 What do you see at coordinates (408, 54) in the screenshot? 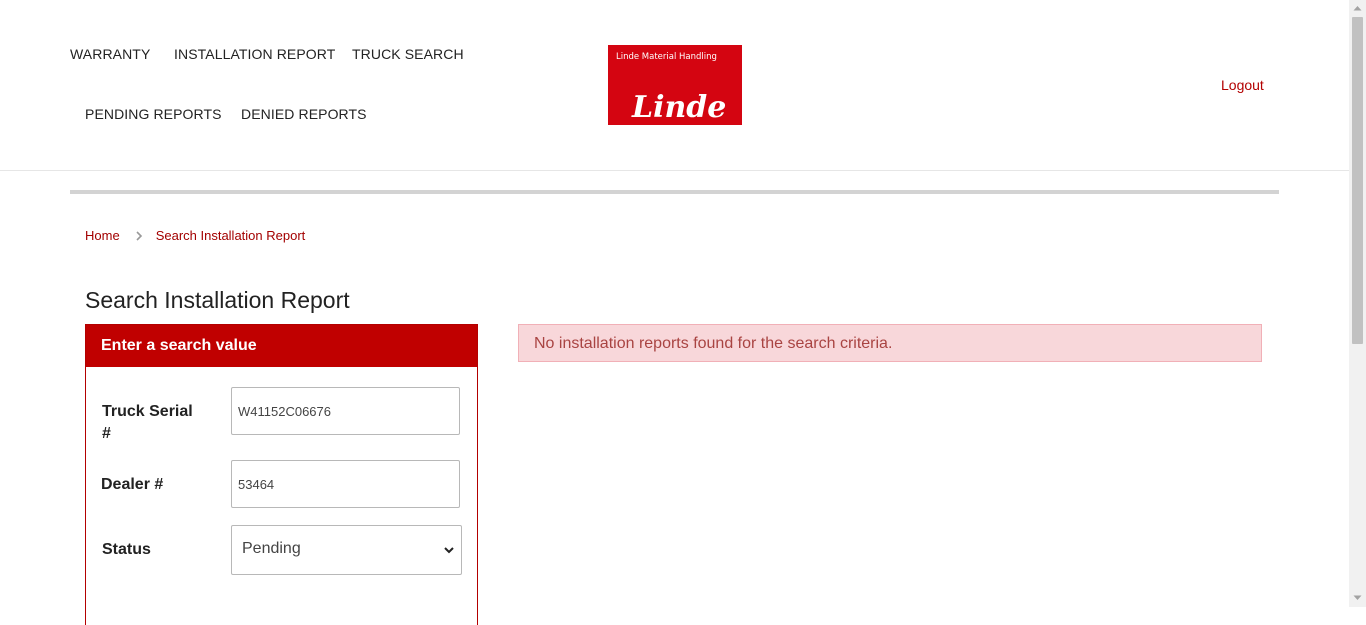
I see `nav-truck-search: TRUCK SEARCH` at bounding box center [408, 54].